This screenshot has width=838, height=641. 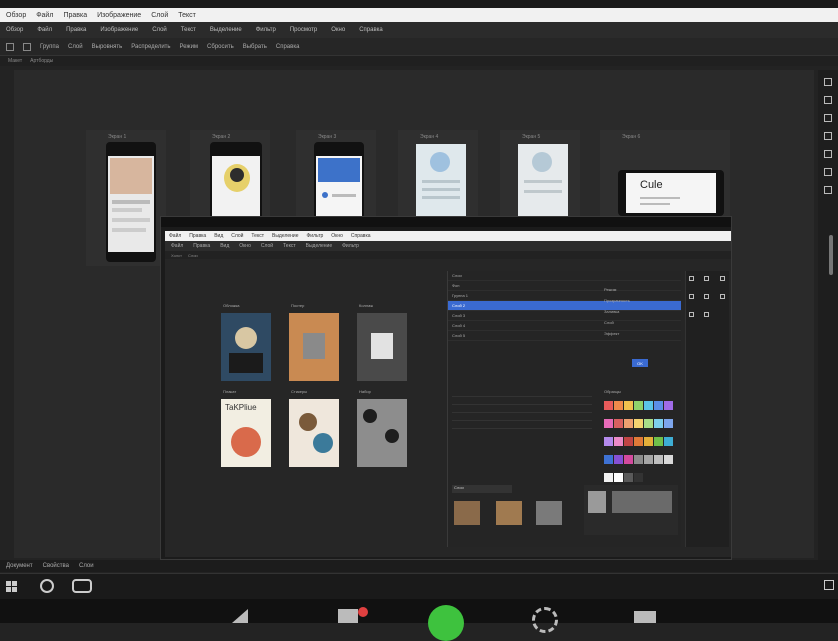 What do you see at coordinates (197, 236) in the screenshot?
I see `nested-menu-1: Правка` at bounding box center [197, 236].